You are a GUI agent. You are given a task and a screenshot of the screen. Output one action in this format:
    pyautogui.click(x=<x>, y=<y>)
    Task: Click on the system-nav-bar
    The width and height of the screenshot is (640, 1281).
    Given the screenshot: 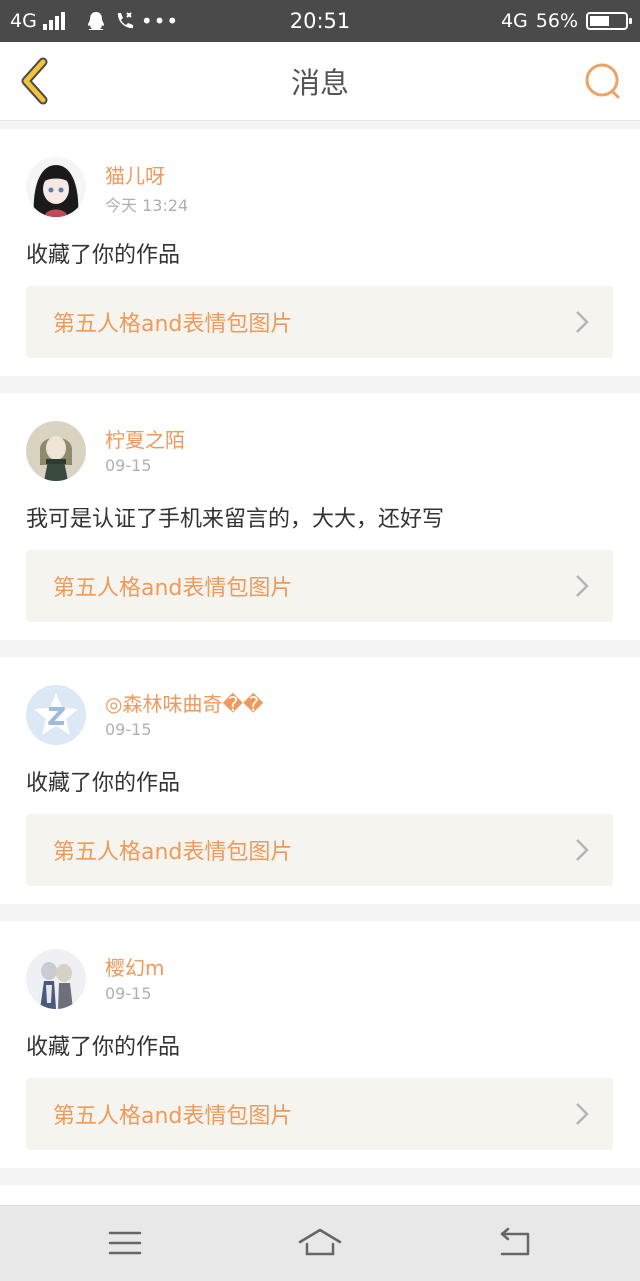 What is the action you would take?
    pyautogui.click(x=320, y=1243)
    